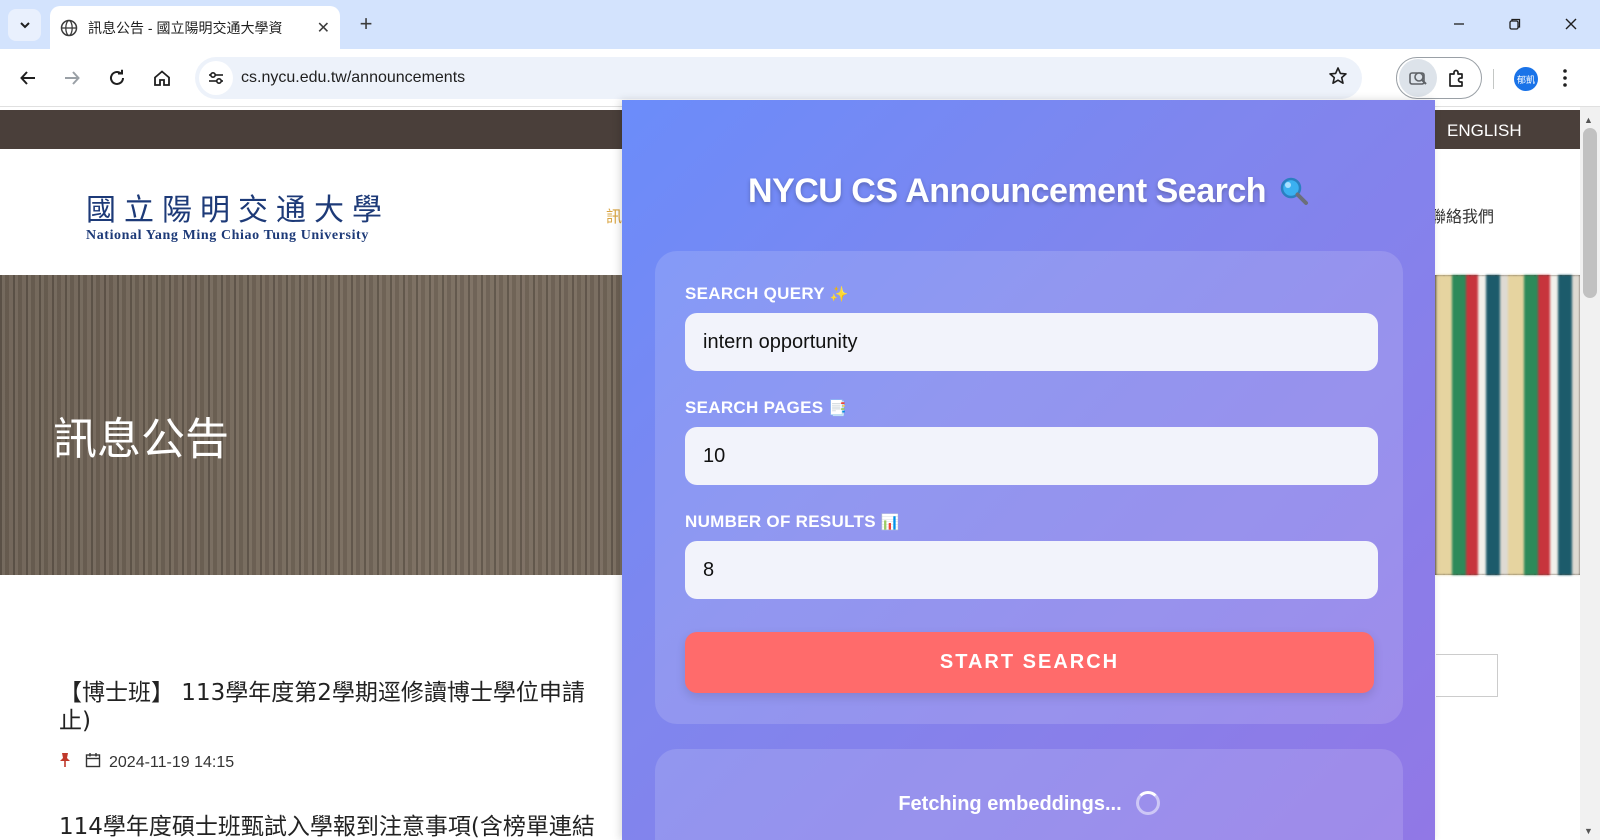 The image size is (1600, 840). I want to click on tune-icon, so click(216, 78).